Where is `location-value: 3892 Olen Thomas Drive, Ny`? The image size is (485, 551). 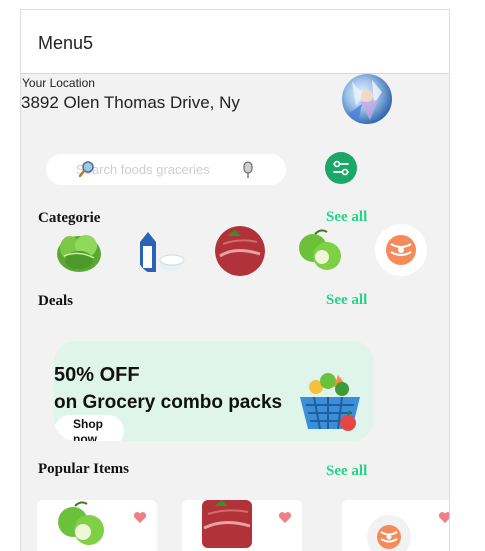 location-value: 3892 Olen Thomas Drive, Ny is located at coordinates (130, 103).